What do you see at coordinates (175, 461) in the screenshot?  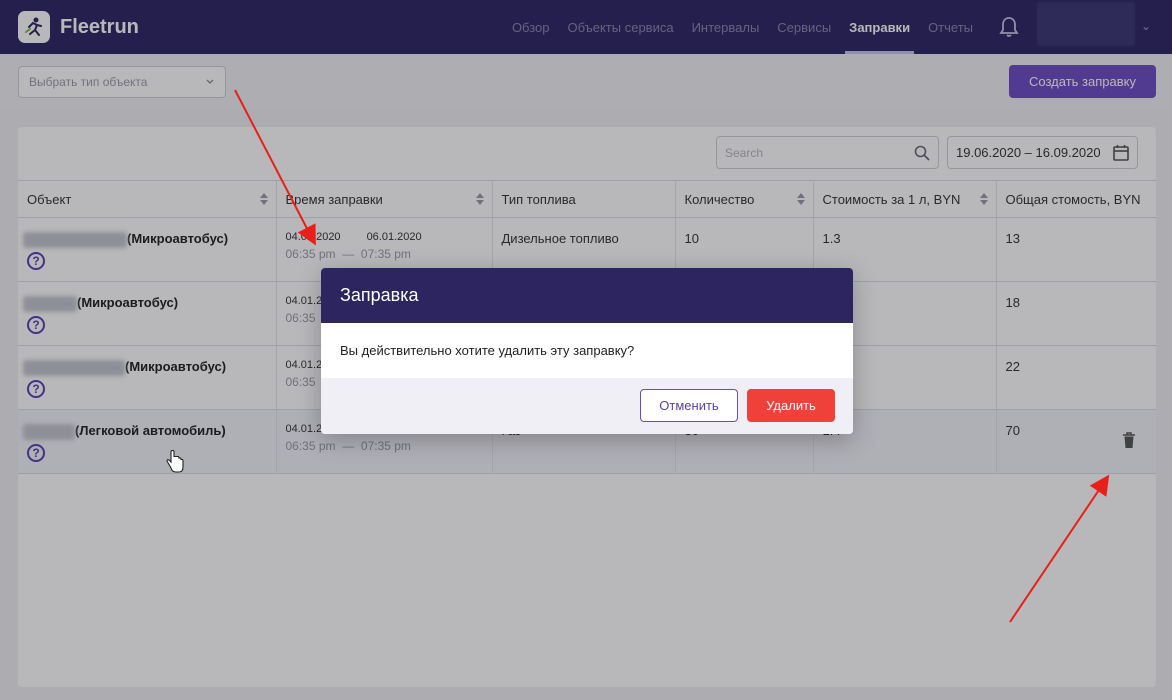 I see `hand-cursor-icon` at bounding box center [175, 461].